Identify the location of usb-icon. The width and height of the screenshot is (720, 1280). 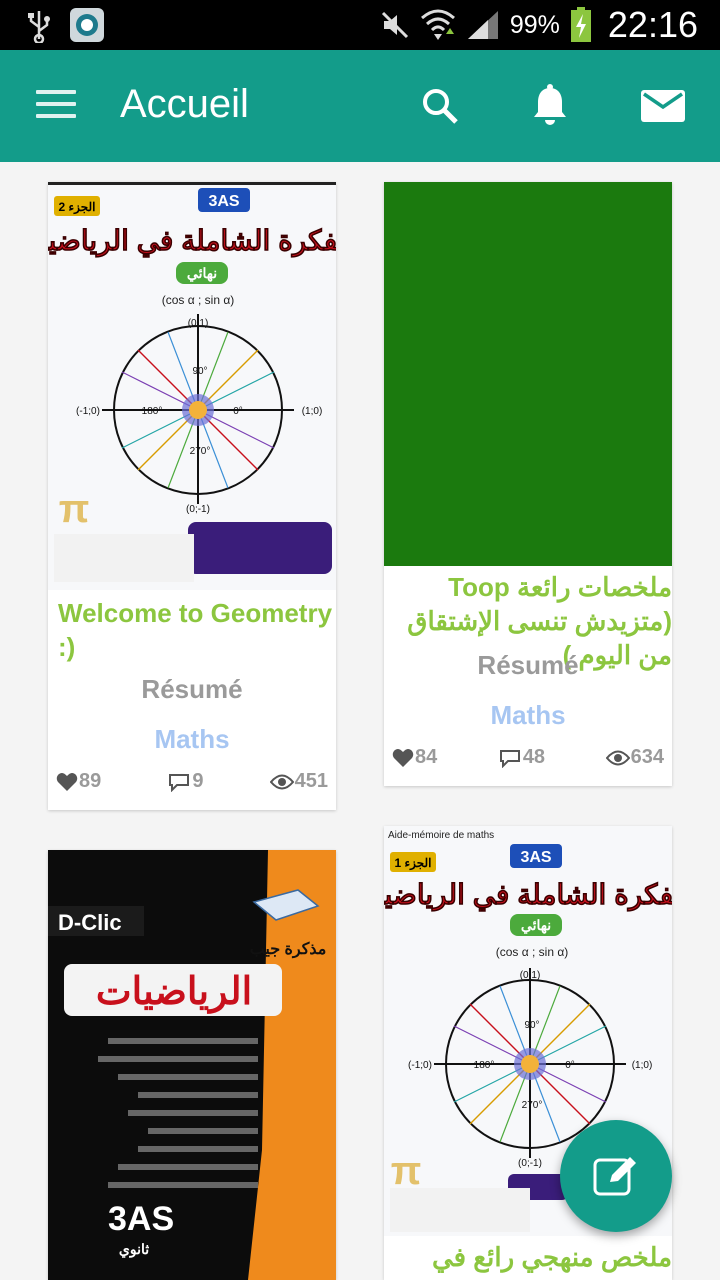
(39, 27).